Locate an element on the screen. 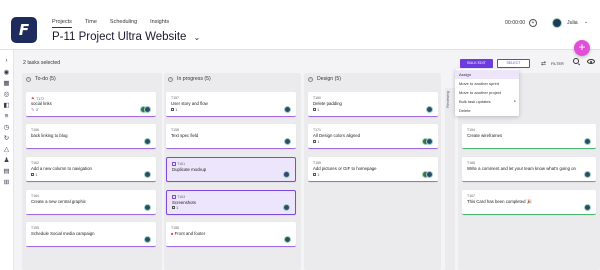  board-icon: ▦ is located at coordinates (6, 83).